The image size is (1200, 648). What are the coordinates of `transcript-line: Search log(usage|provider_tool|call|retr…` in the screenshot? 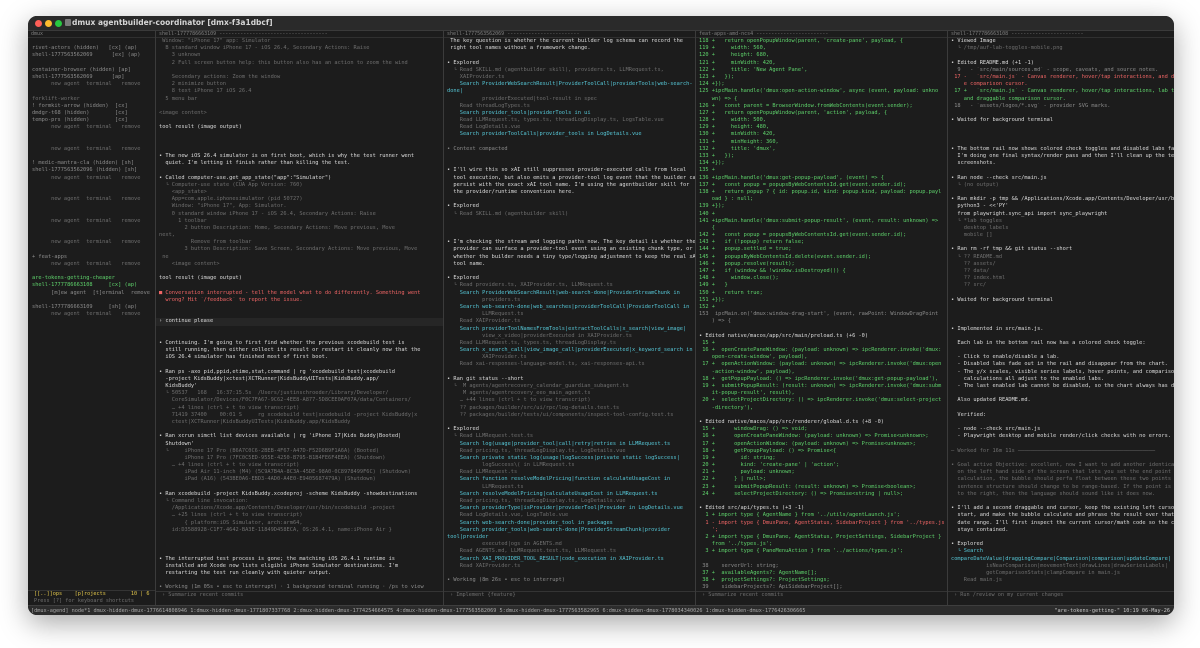 It's located at (559, 443).